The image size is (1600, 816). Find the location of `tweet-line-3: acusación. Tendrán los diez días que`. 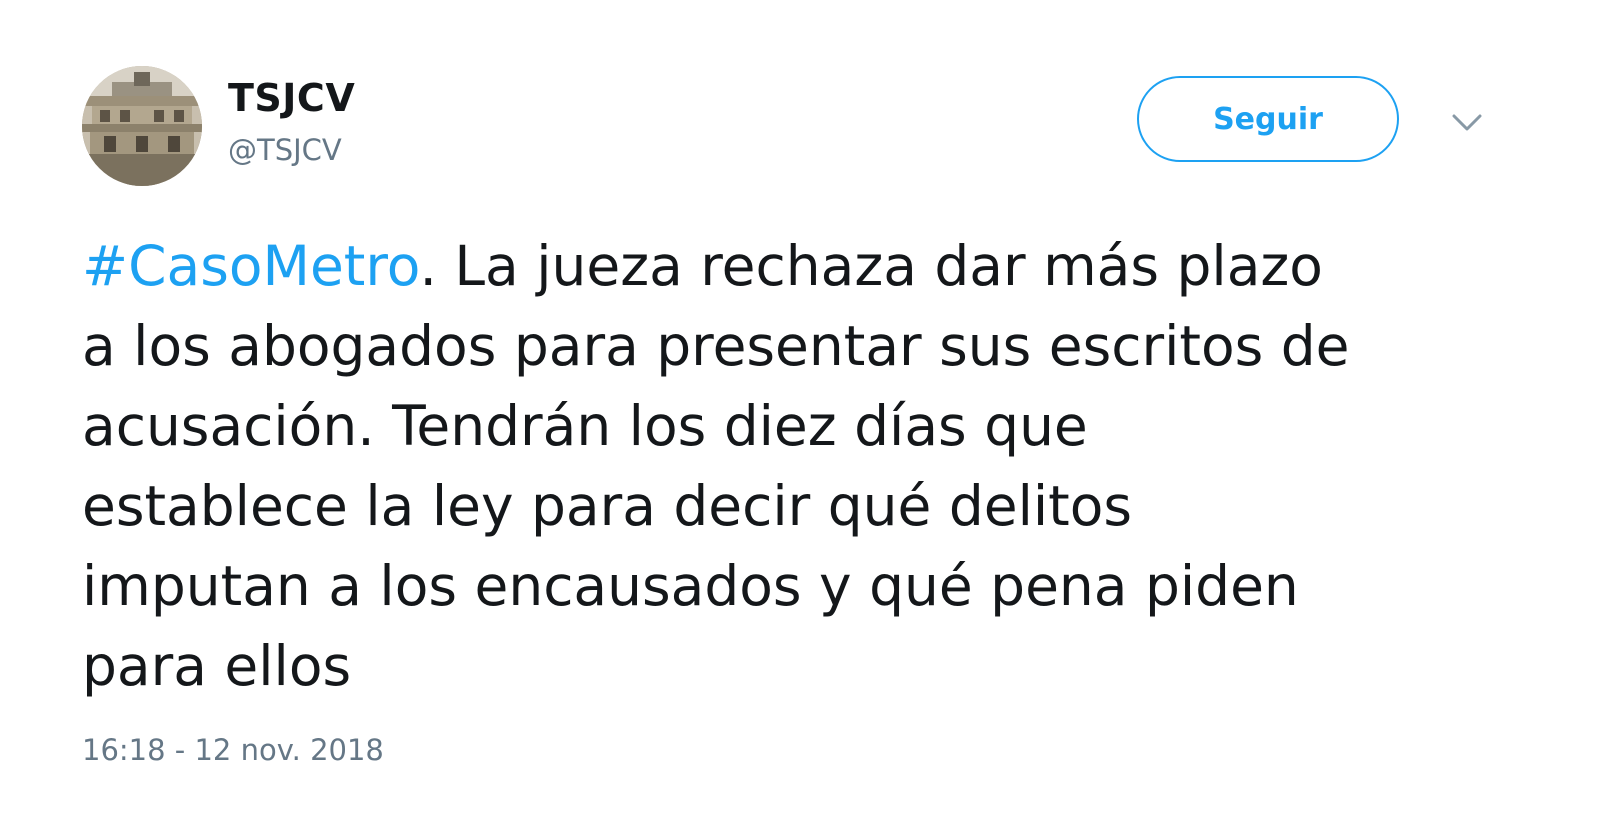

tweet-line-3: acusación. Tendrán los diez días que is located at coordinates (585, 426).